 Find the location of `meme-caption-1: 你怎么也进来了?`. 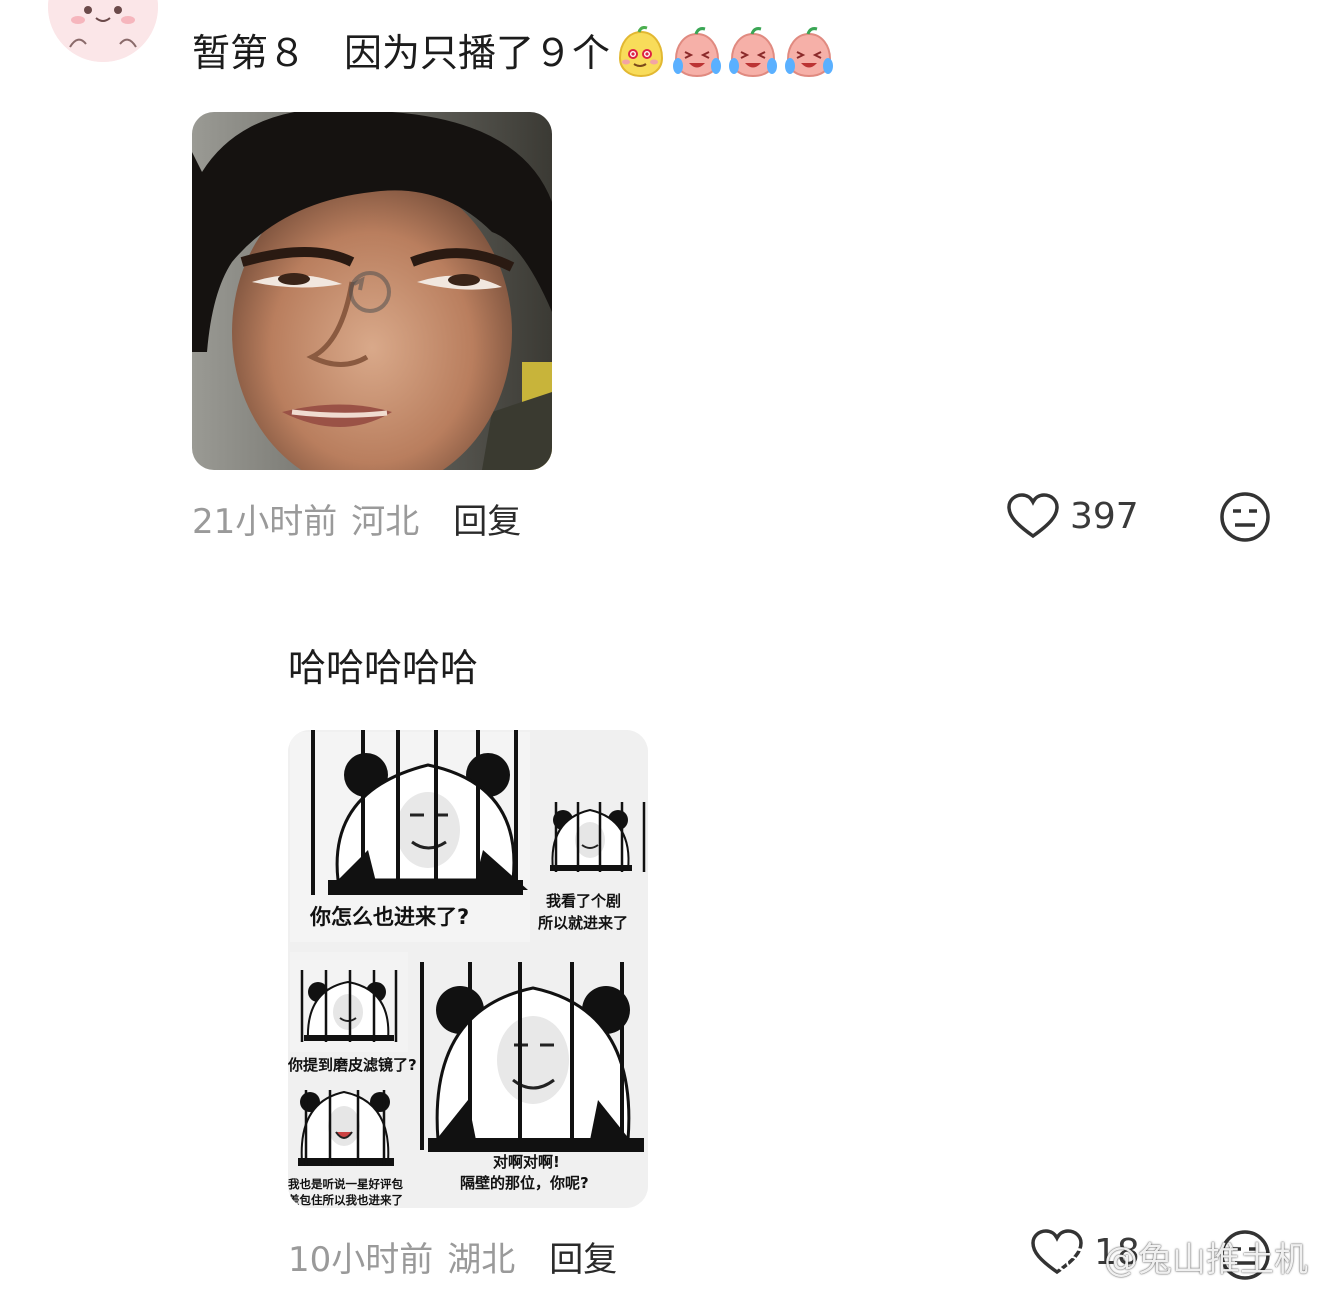

meme-caption-1: 你怎么也进来了? is located at coordinates (389, 917).